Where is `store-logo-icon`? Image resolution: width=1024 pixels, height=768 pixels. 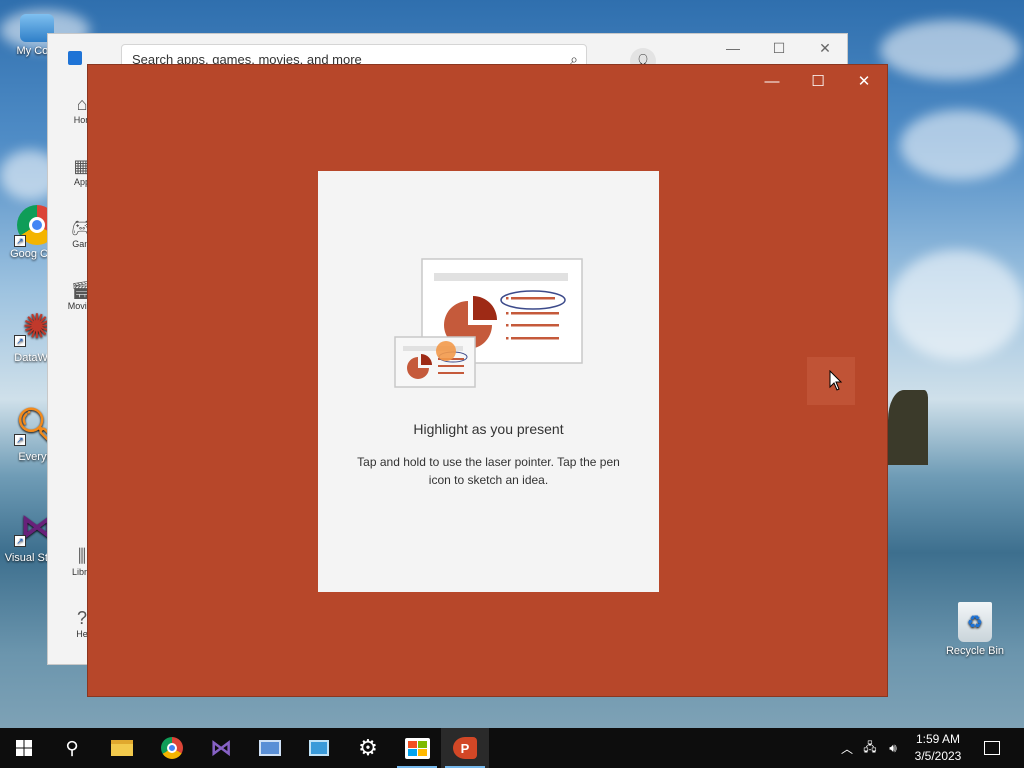 store-logo-icon is located at coordinates (75, 58).